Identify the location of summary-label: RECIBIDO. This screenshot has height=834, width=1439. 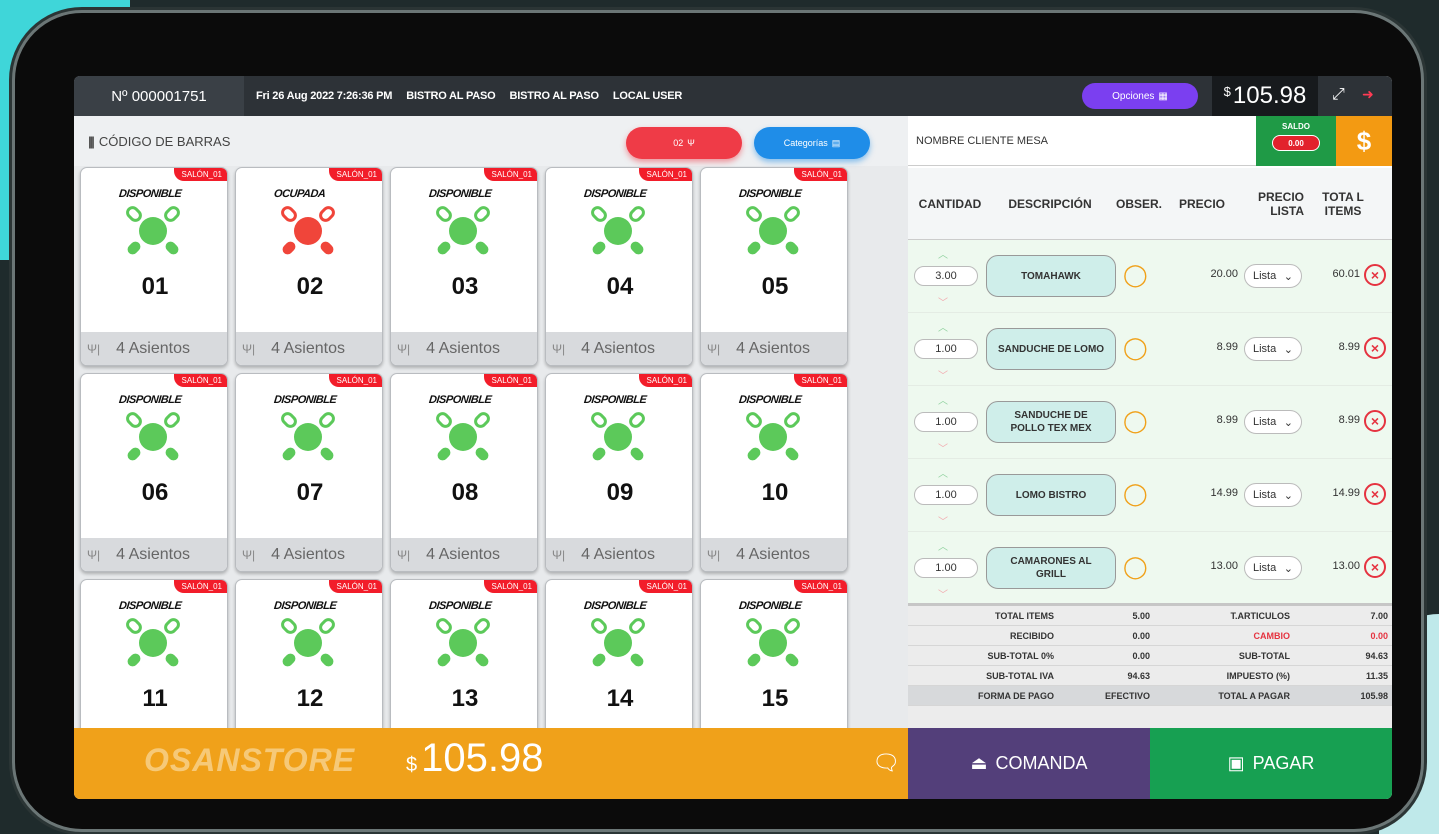
(1031, 635).